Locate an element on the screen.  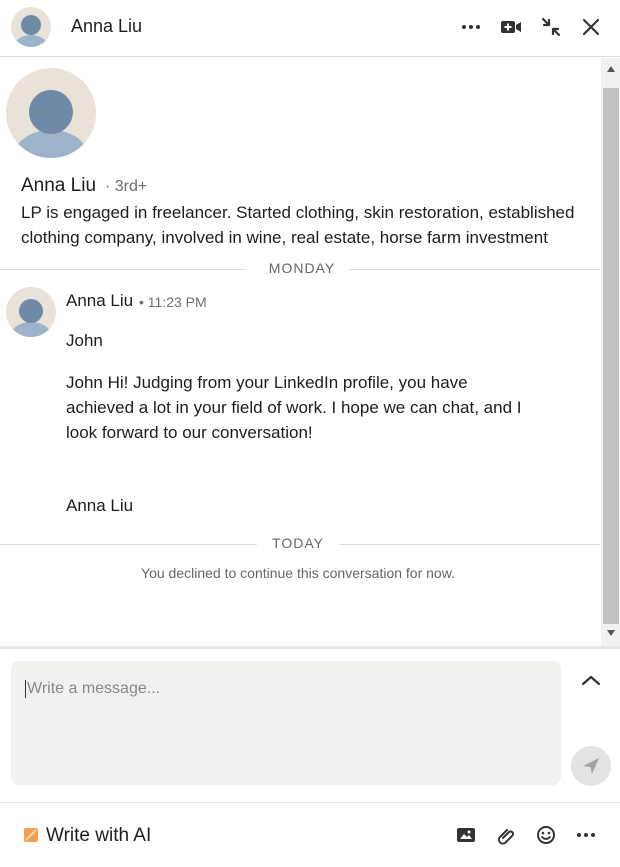
video-call-icon is located at coordinates (511, 27).